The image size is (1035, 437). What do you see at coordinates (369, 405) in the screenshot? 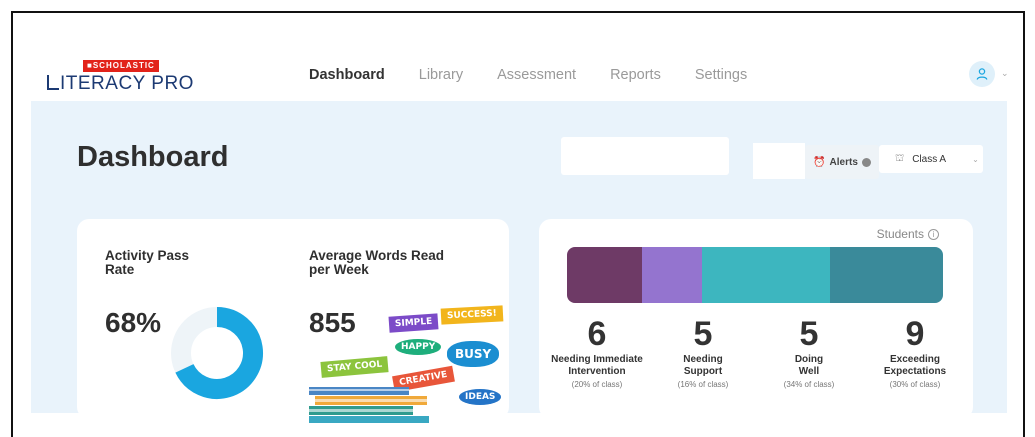
I see `books-icon` at bounding box center [369, 405].